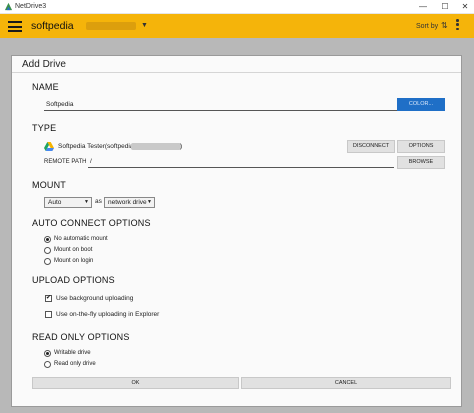 The height and width of the screenshot is (413, 474). I want to click on drive-letter-value: Auto, so click(55, 202).